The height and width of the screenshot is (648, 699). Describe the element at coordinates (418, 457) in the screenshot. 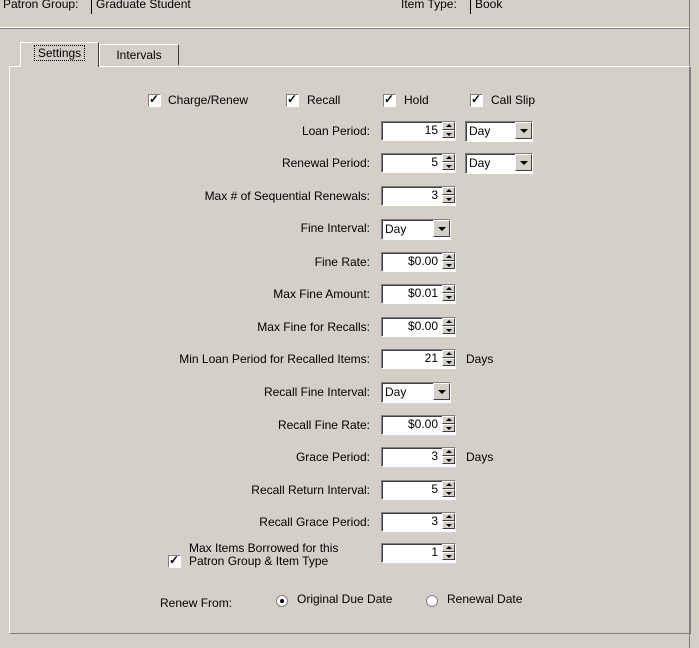

I see `grace-period-spinner: 3` at that location.